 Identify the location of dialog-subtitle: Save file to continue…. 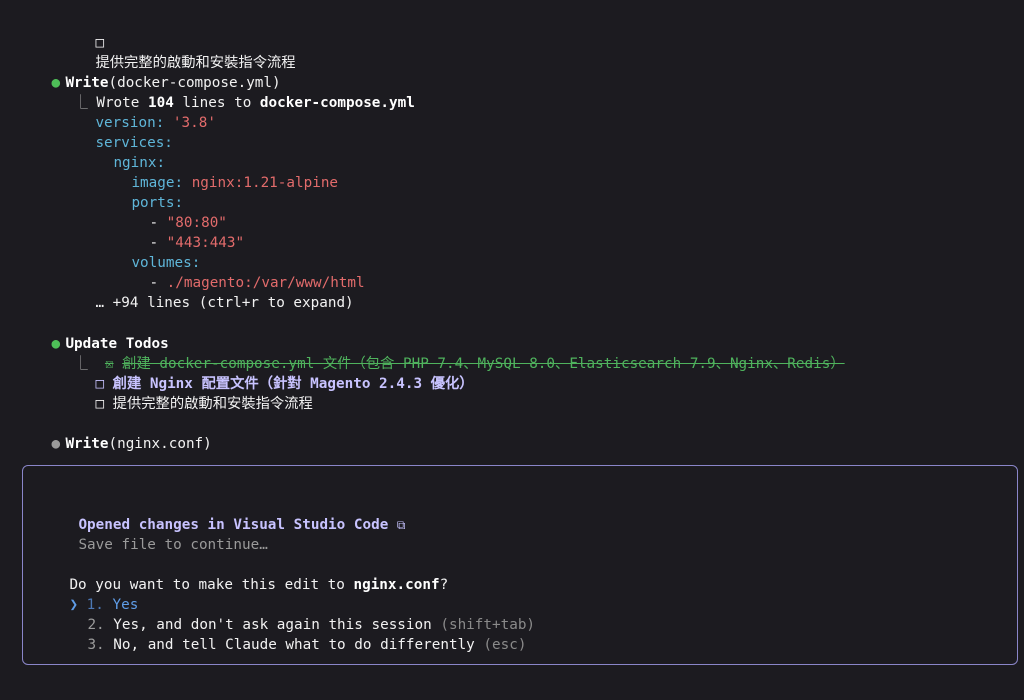
(155, 534).